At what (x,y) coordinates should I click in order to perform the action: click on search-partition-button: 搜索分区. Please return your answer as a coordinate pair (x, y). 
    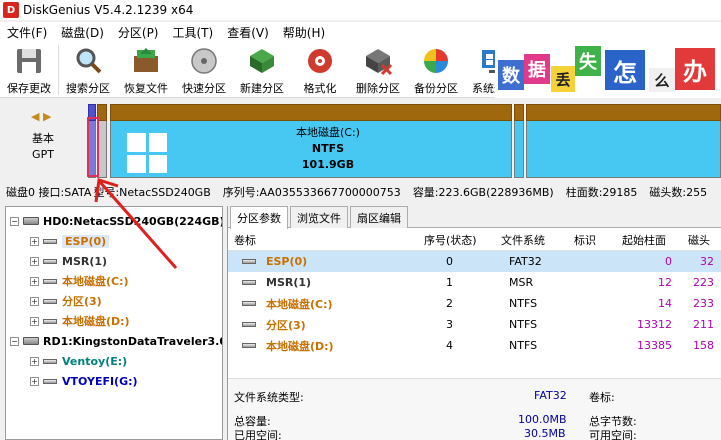
    Looking at the image, I should click on (88, 70).